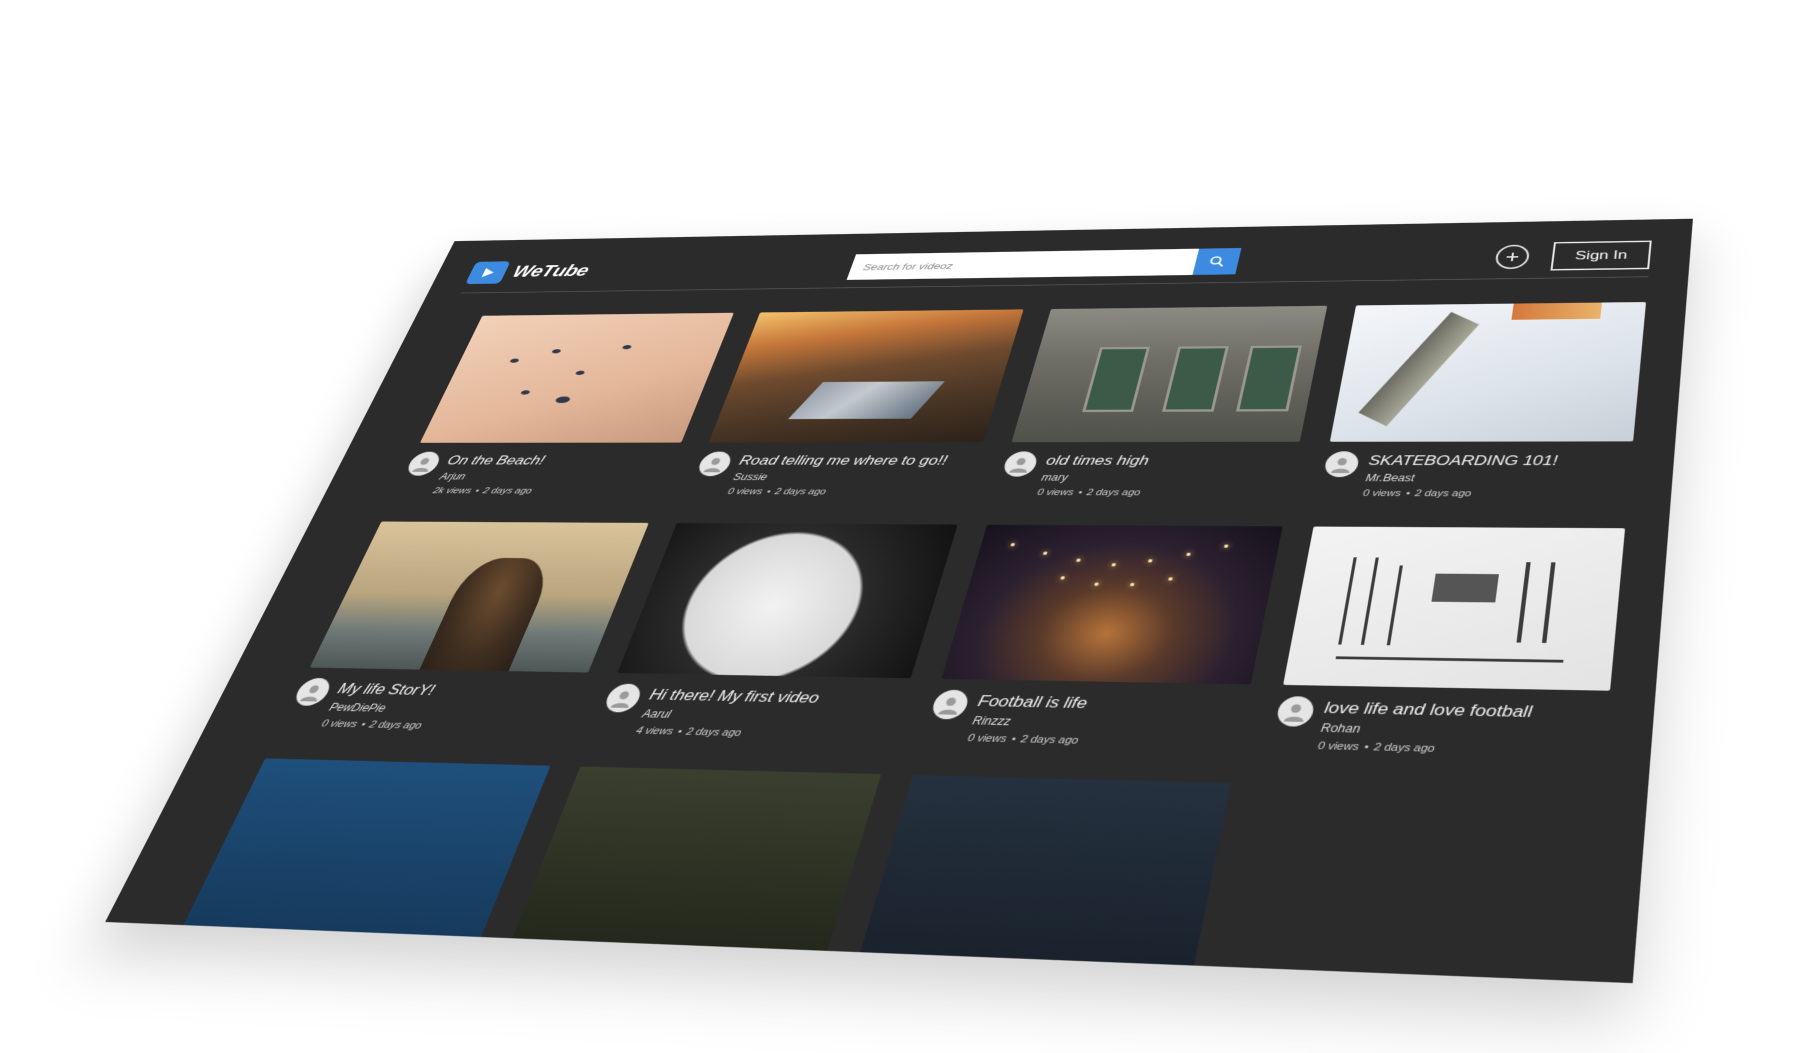 This screenshot has width=1804, height=1053. I want to click on video-meta: old times high mary 0 views • 2 days ago, so click(1146, 474).